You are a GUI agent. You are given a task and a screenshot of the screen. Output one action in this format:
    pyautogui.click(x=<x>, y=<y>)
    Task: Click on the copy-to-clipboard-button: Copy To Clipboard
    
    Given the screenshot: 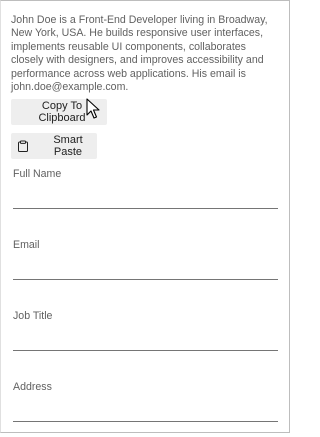 What is the action you would take?
    pyautogui.click(x=59, y=112)
    